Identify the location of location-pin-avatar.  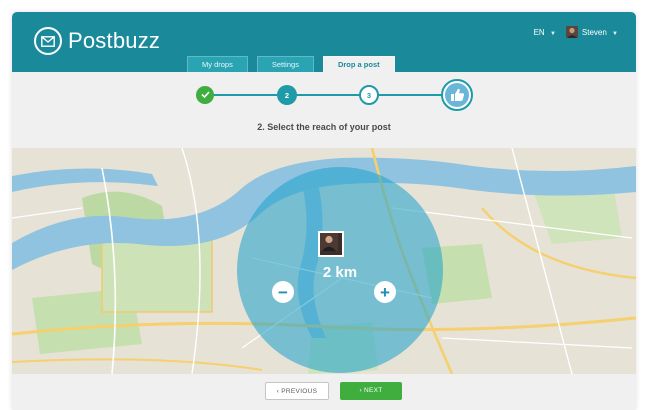
(331, 244).